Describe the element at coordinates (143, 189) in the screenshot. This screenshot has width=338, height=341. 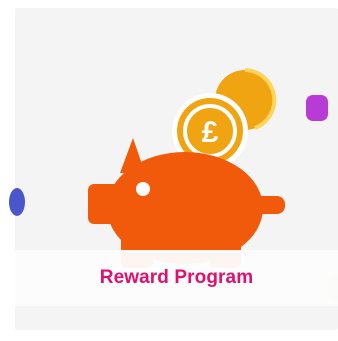
I see `piggy-eye` at that location.